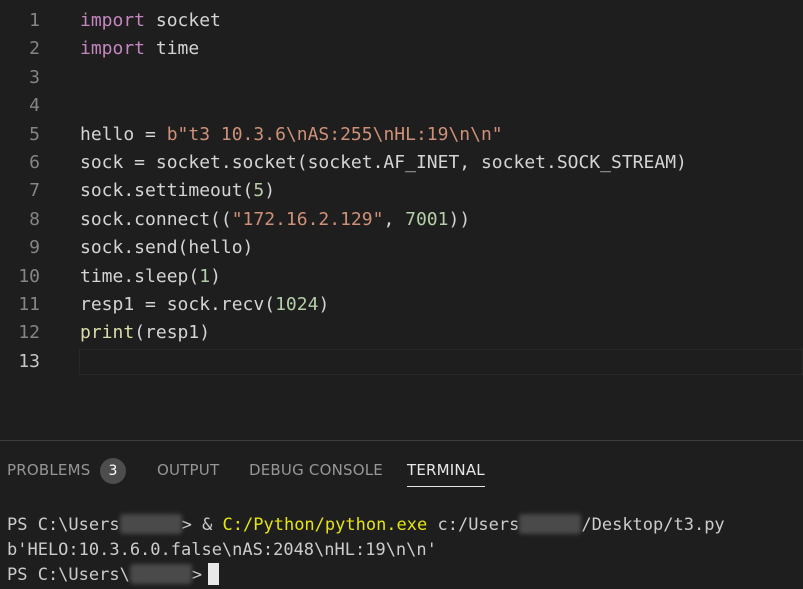  I want to click on tab-debug-console: DEBUG CONSOLE, so click(316, 473).